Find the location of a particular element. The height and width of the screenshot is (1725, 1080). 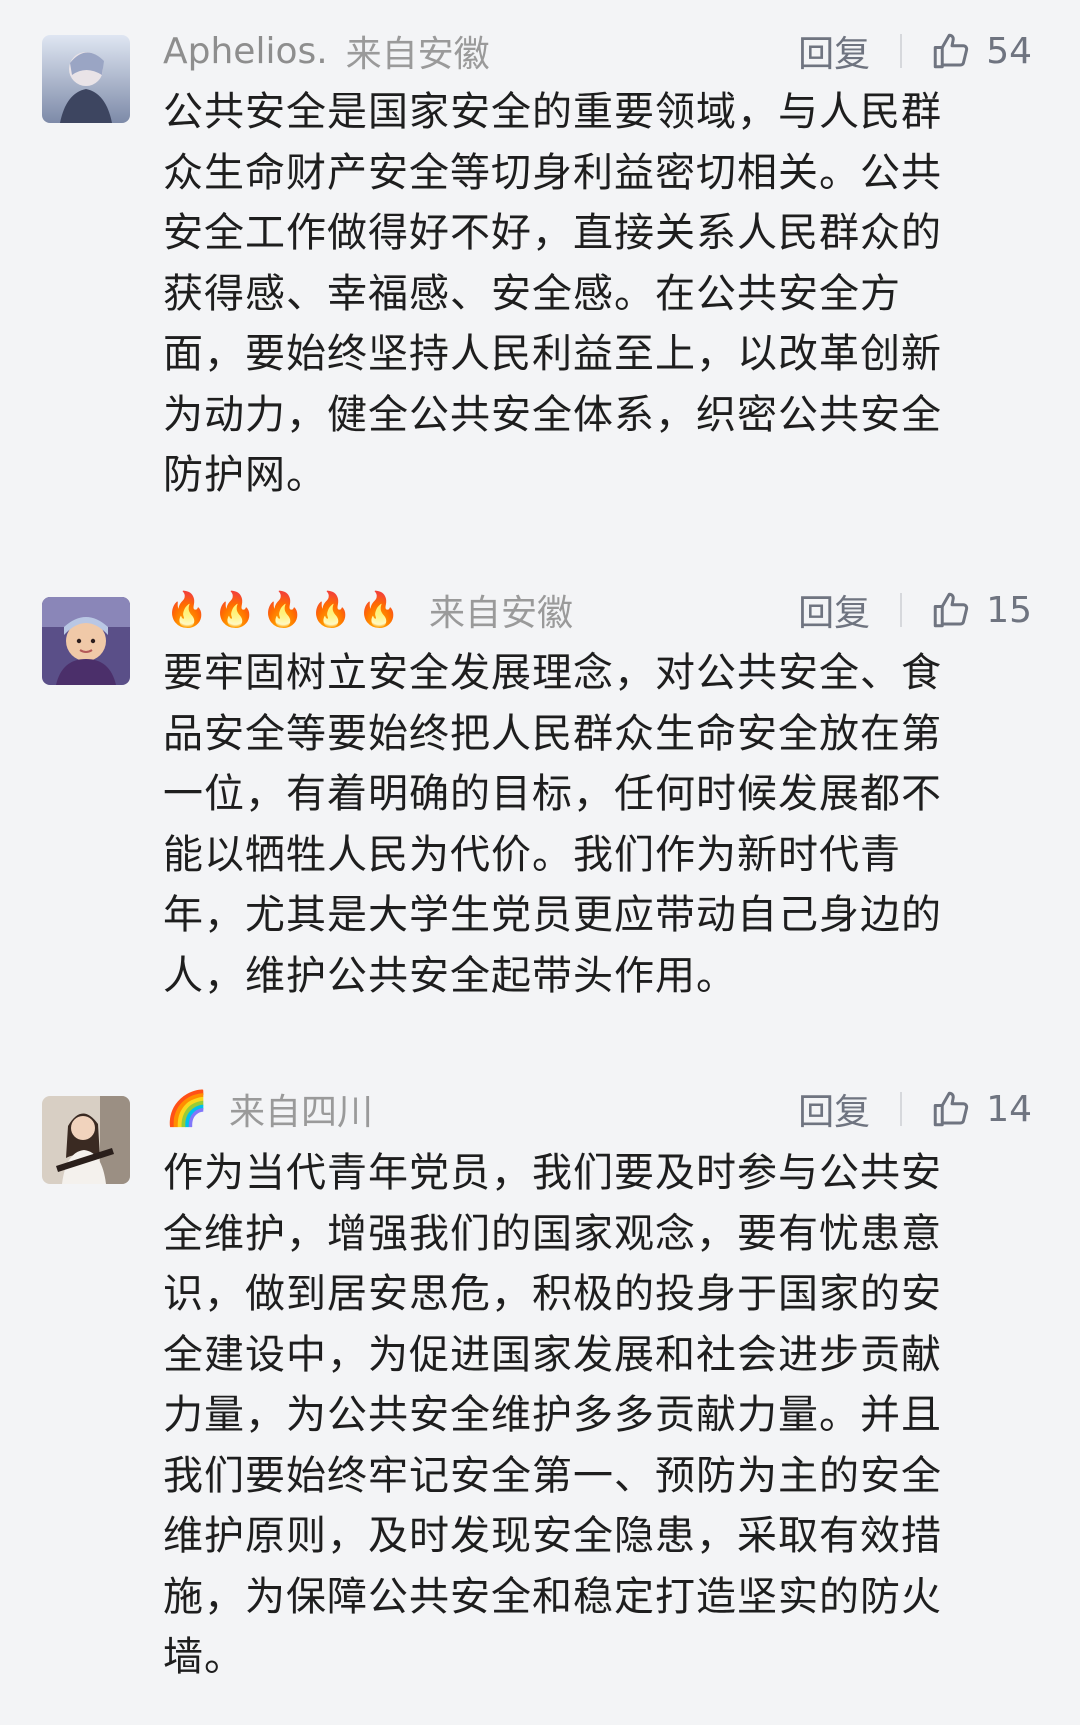

comment-line: 要牢固树立安全发展理念，对公共安全、食 is located at coordinates (552, 673).